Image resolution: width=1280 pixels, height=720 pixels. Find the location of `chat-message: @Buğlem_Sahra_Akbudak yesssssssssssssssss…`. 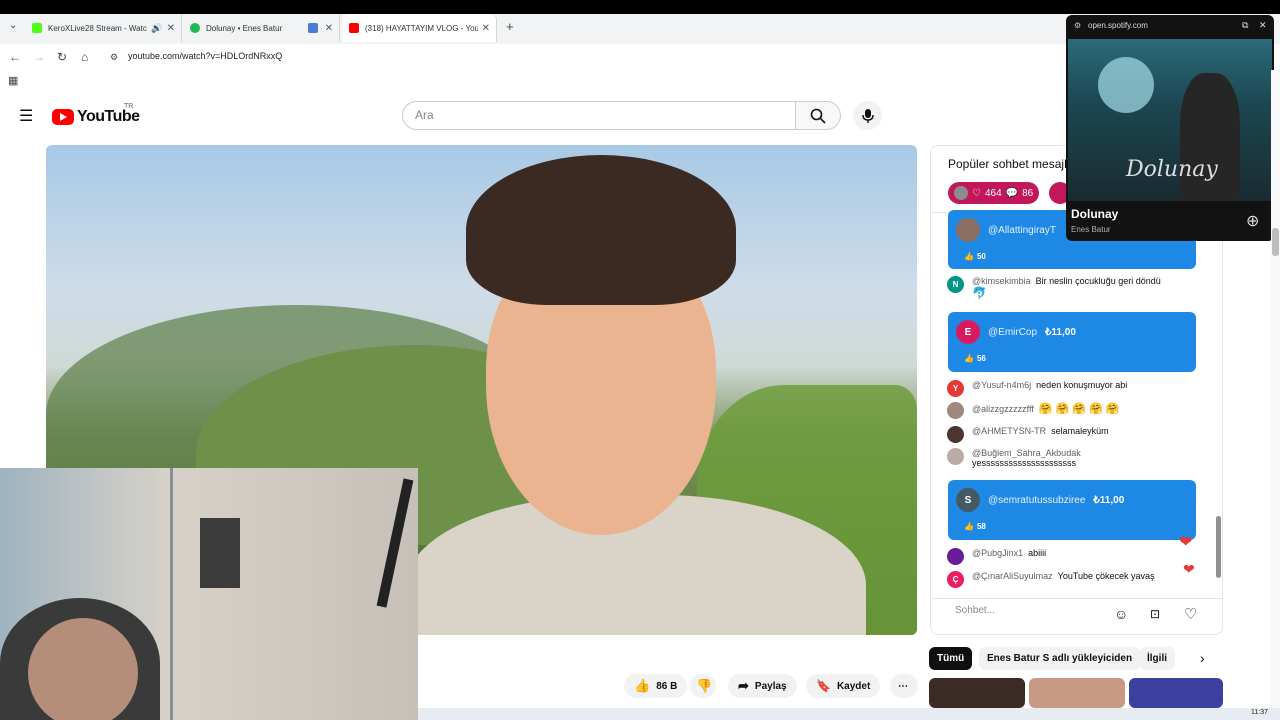

chat-message: @Buğlem_Sahra_Akbudak yesssssssssssssssss… is located at coordinates (1016, 458).